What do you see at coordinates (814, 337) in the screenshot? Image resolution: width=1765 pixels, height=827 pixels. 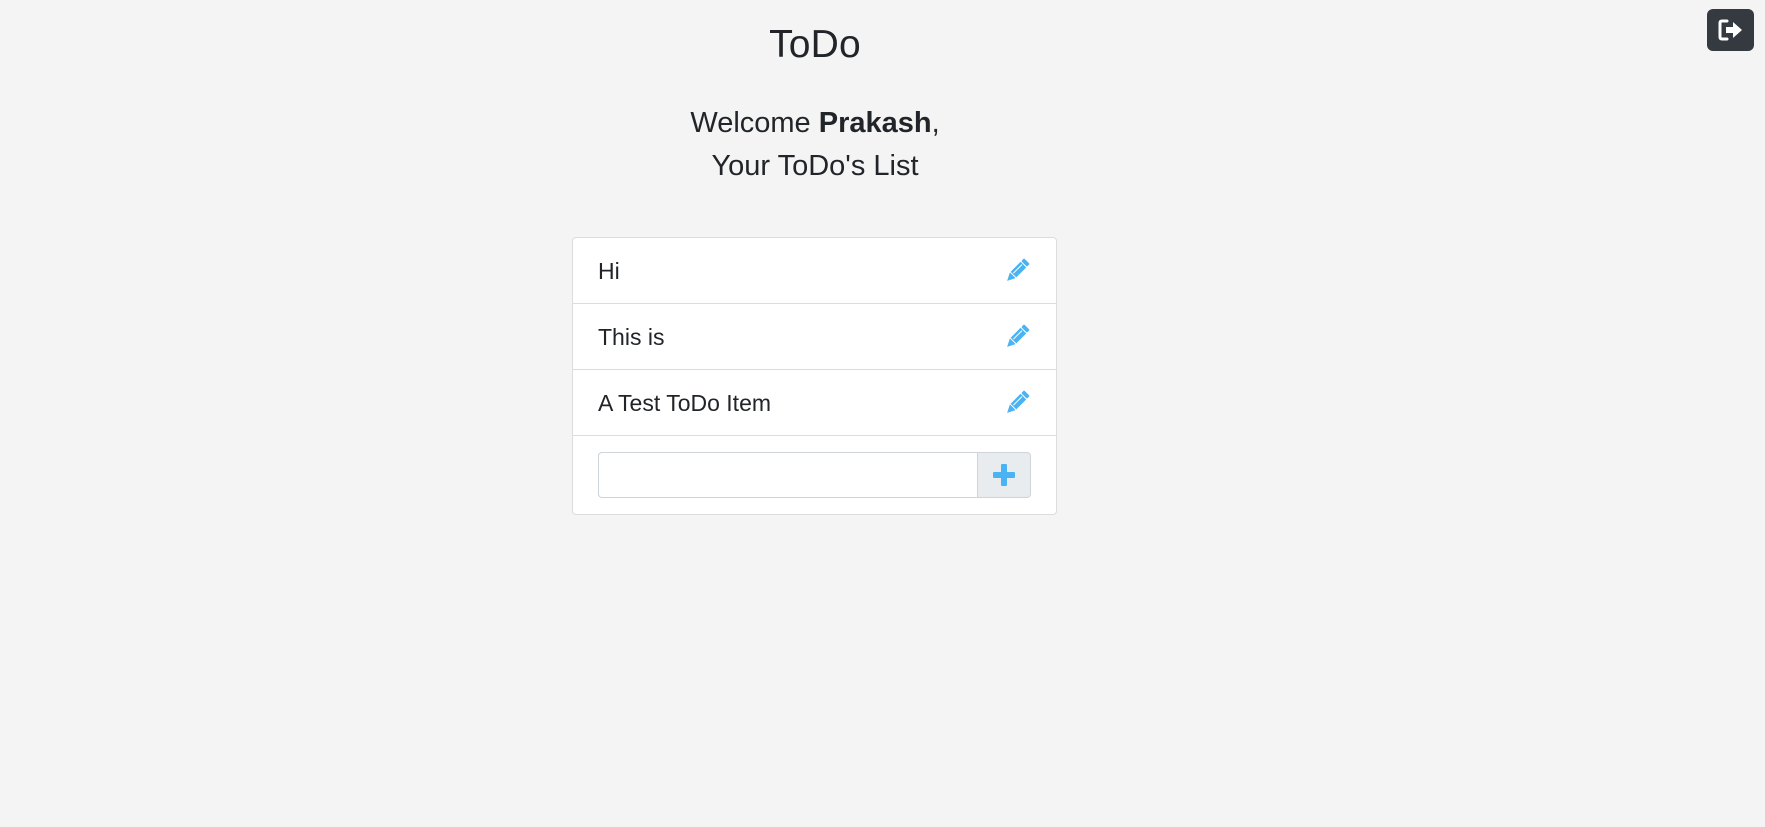 I see `todo-item: This is` at bounding box center [814, 337].